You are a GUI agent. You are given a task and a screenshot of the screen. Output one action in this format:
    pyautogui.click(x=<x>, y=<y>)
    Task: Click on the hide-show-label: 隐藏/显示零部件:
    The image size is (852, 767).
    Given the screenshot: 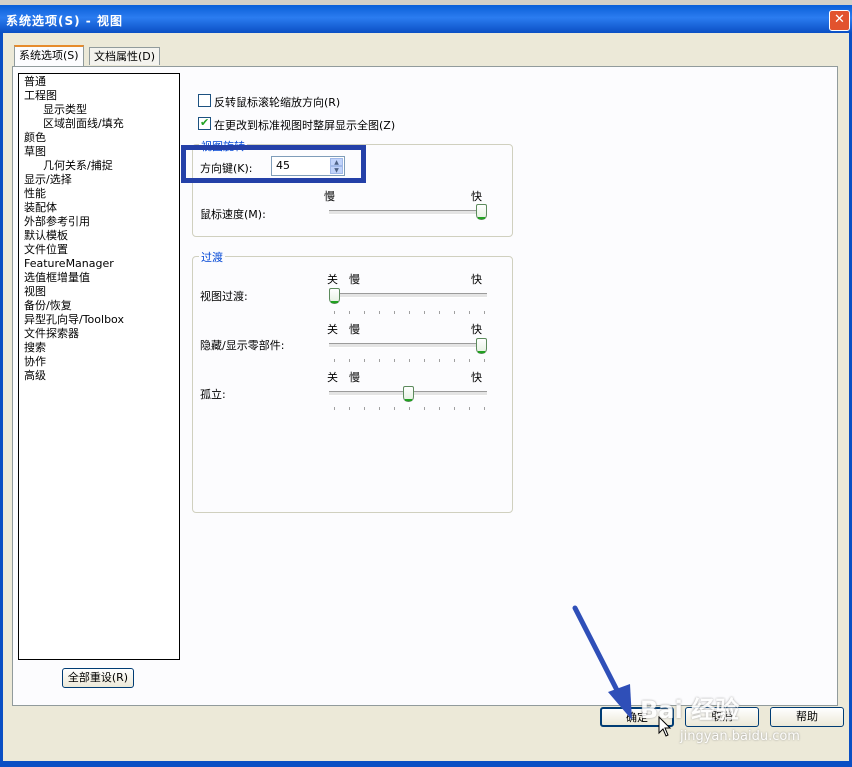 What is the action you would take?
    pyautogui.click(x=242, y=345)
    